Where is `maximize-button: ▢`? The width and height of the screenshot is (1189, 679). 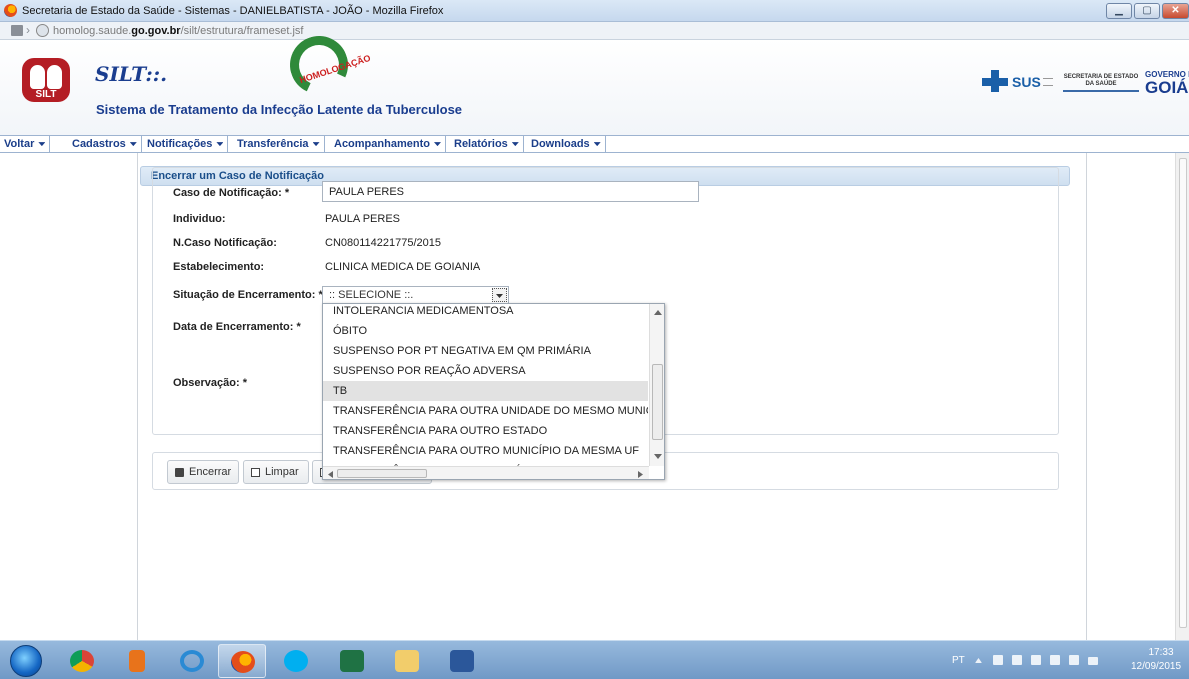
maximize-button: ▢ is located at coordinates (1147, 11).